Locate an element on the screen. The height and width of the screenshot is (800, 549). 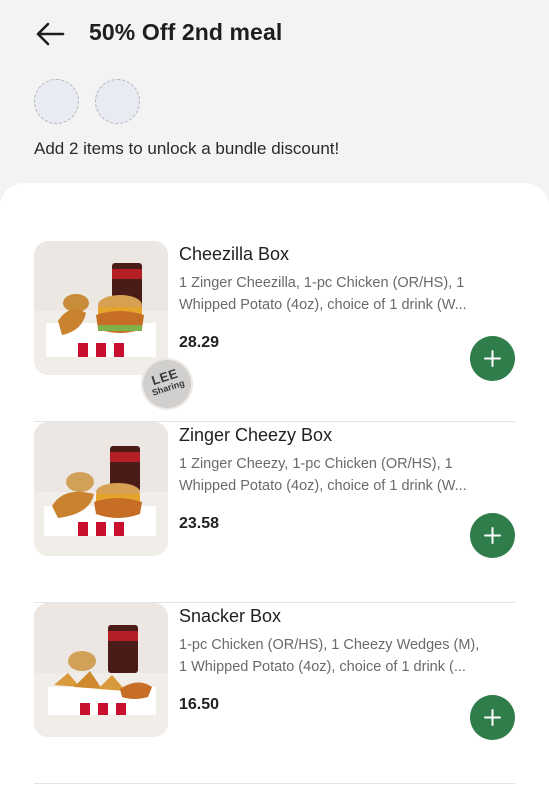
item-price: 16.50 is located at coordinates (199, 704).